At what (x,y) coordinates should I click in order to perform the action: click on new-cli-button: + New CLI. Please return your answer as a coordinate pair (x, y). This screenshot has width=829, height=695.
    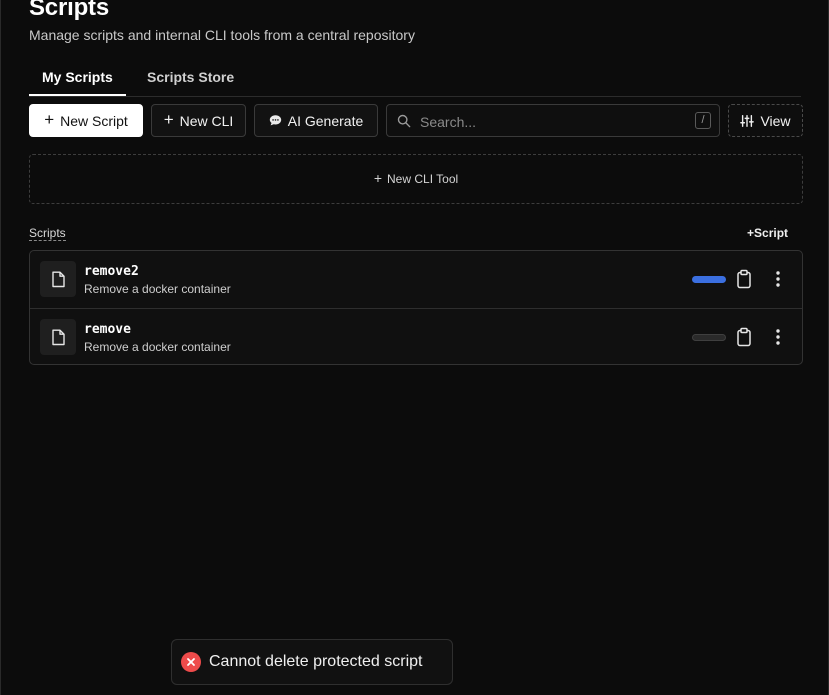
    Looking at the image, I should click on (198, 120).